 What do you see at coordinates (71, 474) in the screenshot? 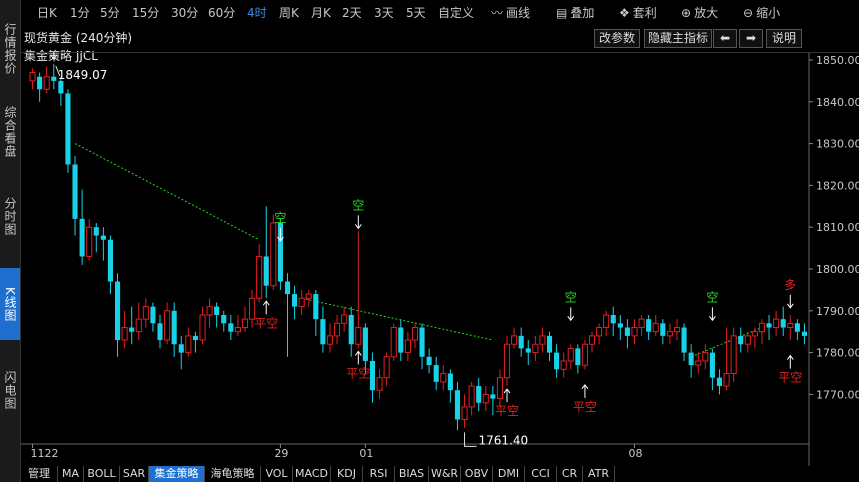
I see `indicator-tab-1: MA` at bounding box center [71, 474].